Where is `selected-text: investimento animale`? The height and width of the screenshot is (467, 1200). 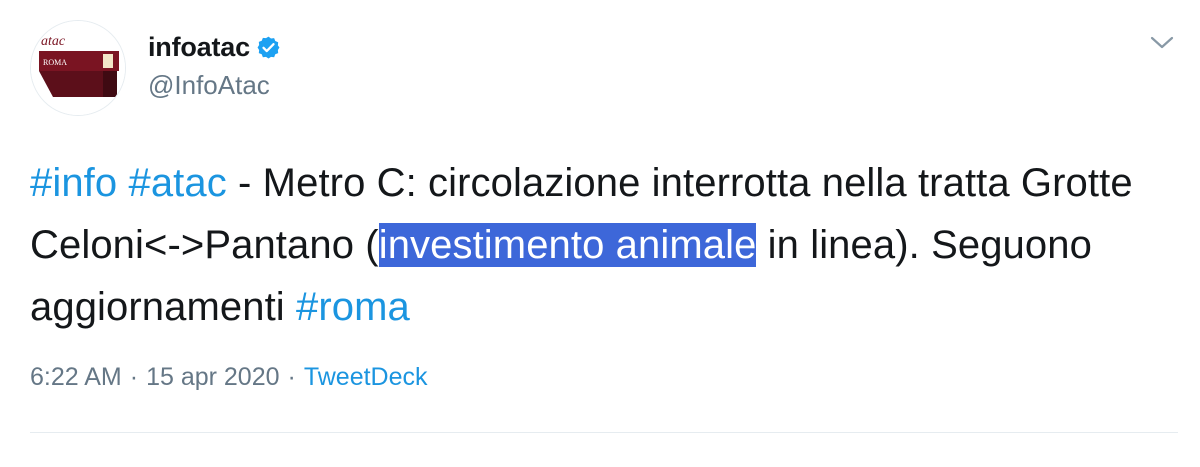 selected-text: investimento animale is located at coordinates (567, 245).